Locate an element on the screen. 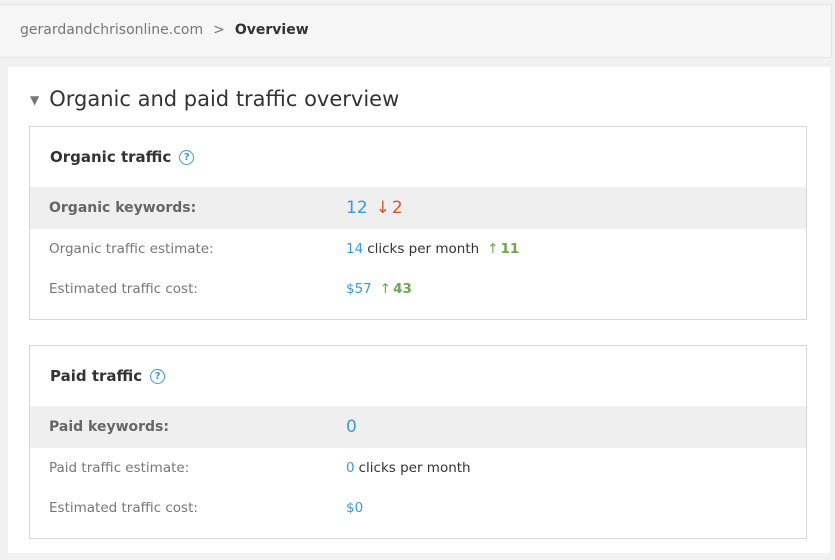 Image resolution: width=835 pixels, height=560 pixels. organic-traffic-value-group: 14 clicks per month ↑ 11 is located at coordinates (432, 249).